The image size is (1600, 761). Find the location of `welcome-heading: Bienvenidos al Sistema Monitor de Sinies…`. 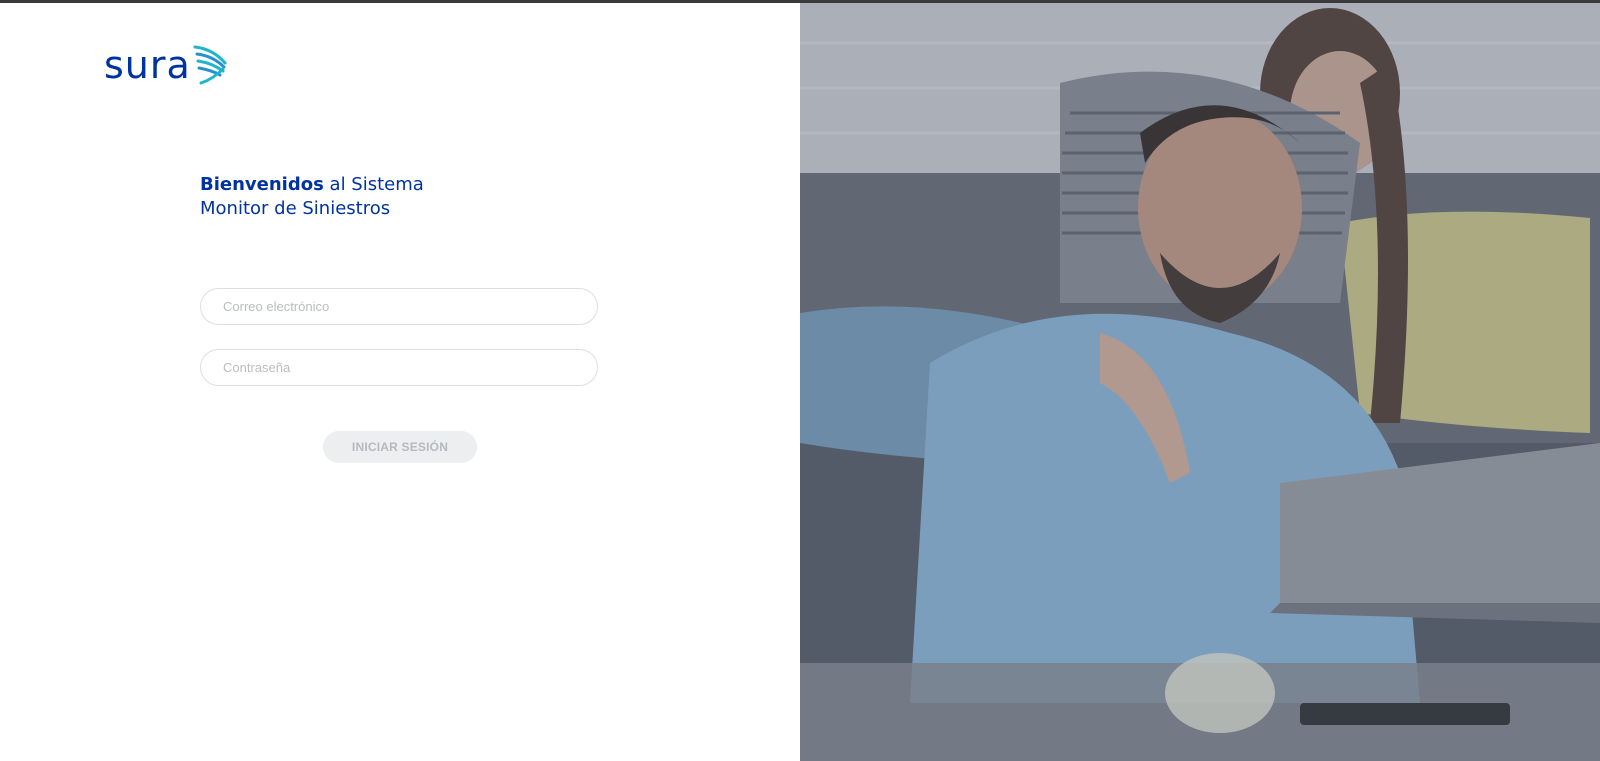

welcome-heading: Bienvenidos al Sistema Monitor de Sinies… is located at coordinates (312, 197).